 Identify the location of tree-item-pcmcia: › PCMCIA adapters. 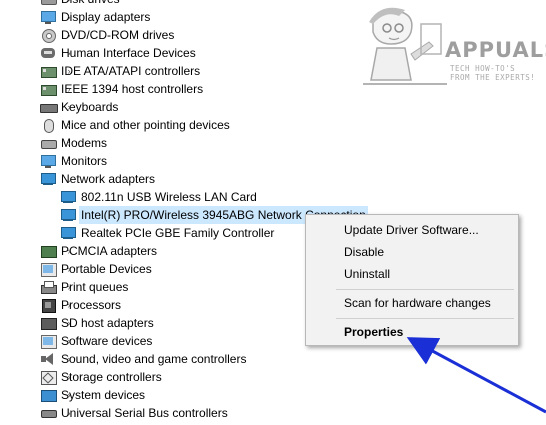
(98, 251).